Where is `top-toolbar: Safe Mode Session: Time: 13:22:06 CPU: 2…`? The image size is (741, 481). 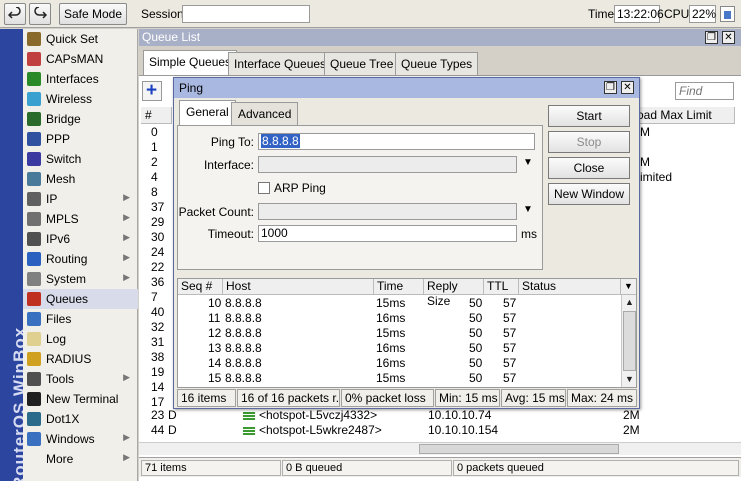
top-toolbar: Safe Mode Session: Time: 13:22:06 CPU: 2… is located at coordinates (370, 14).